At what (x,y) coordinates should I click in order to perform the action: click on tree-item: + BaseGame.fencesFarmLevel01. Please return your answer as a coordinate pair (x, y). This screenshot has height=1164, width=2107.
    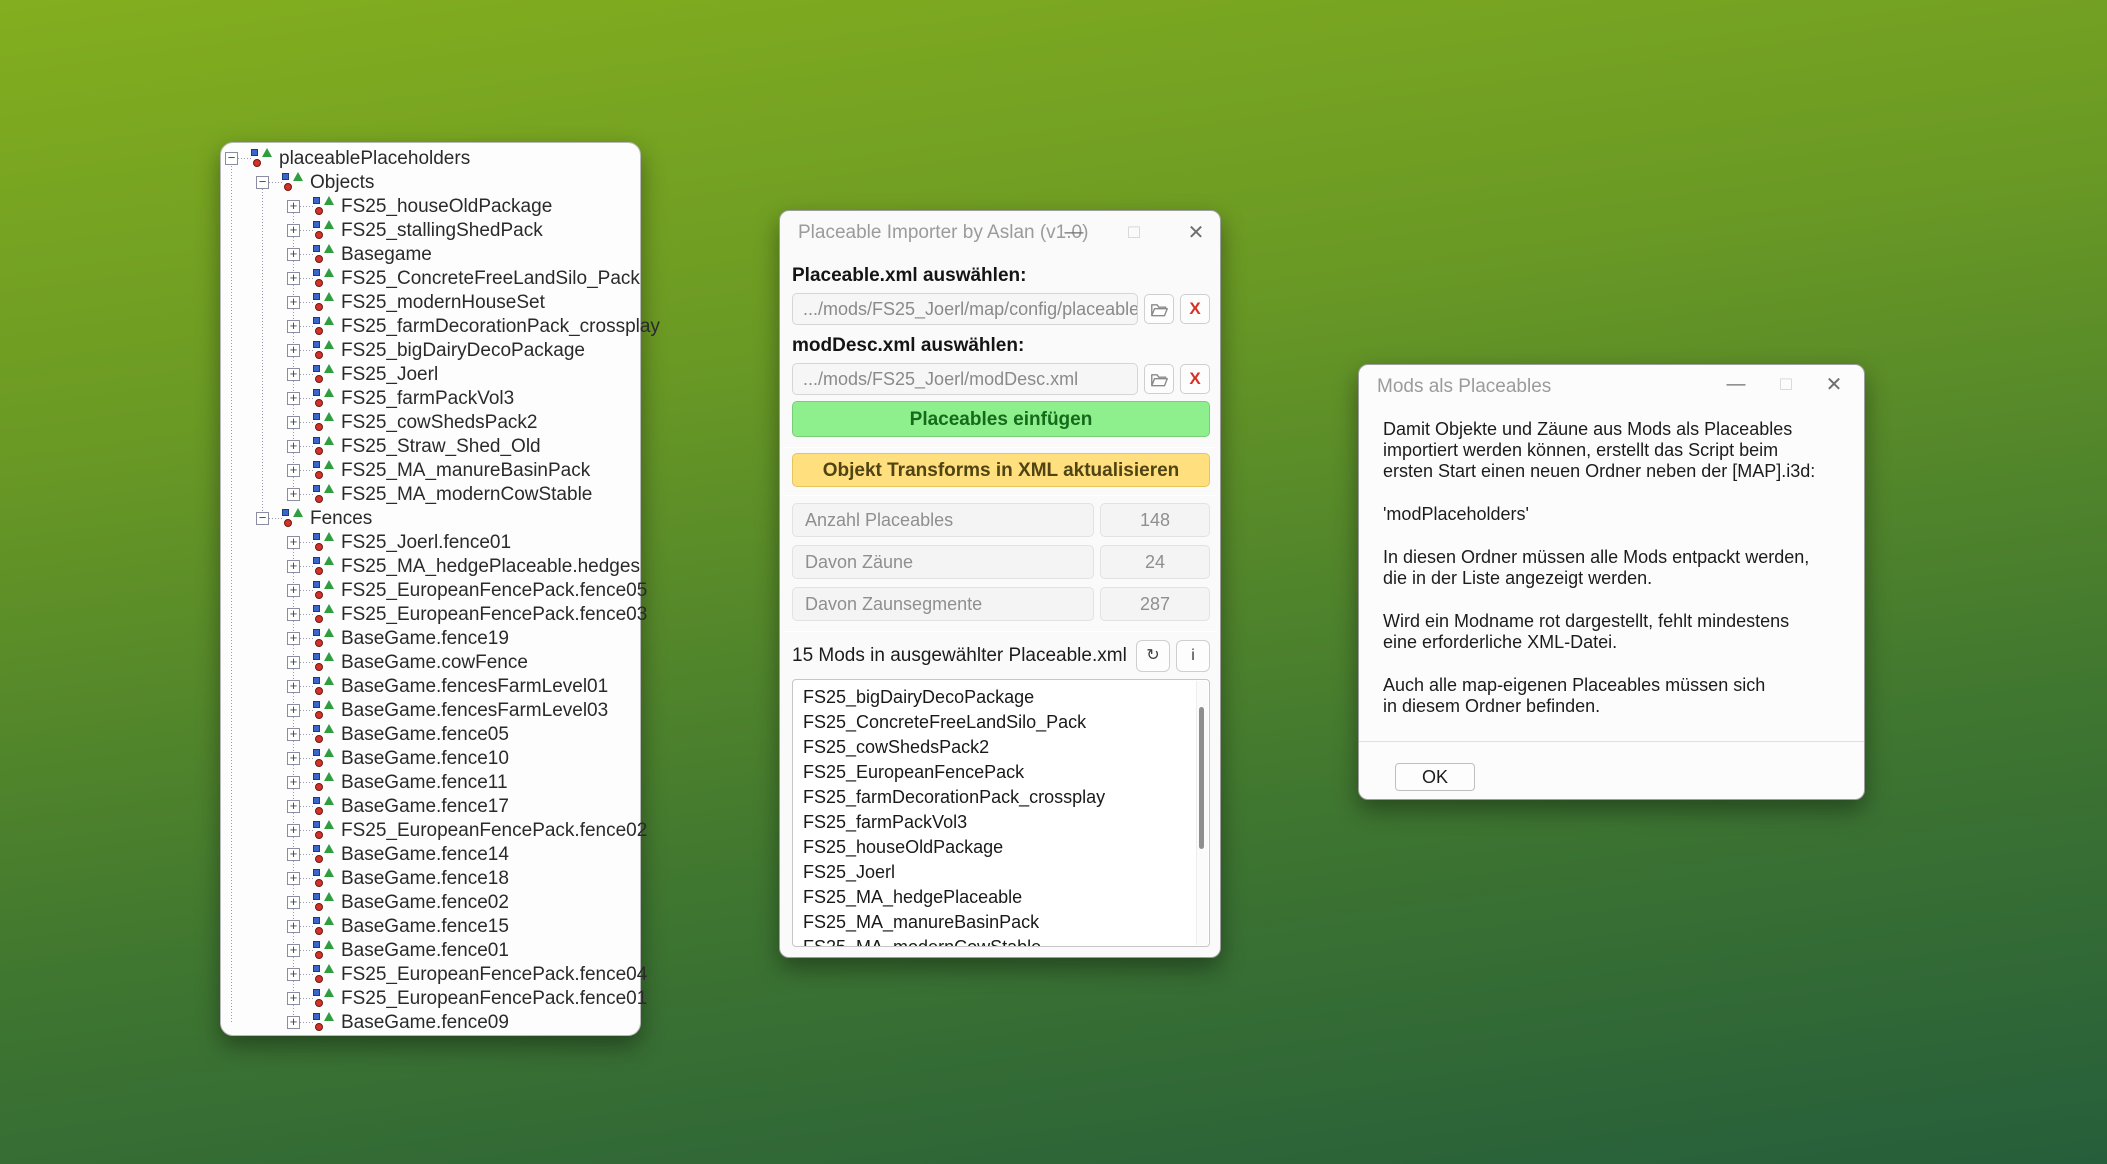
    Looking at the image, I should click on (430, 687).